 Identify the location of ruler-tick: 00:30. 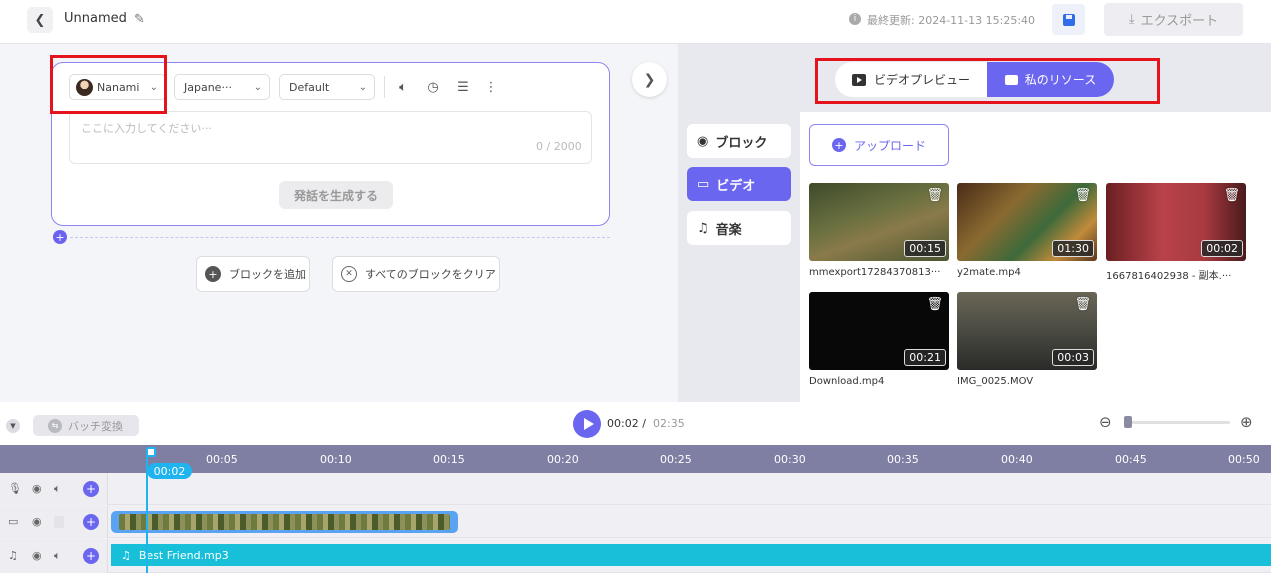
(790, 459).